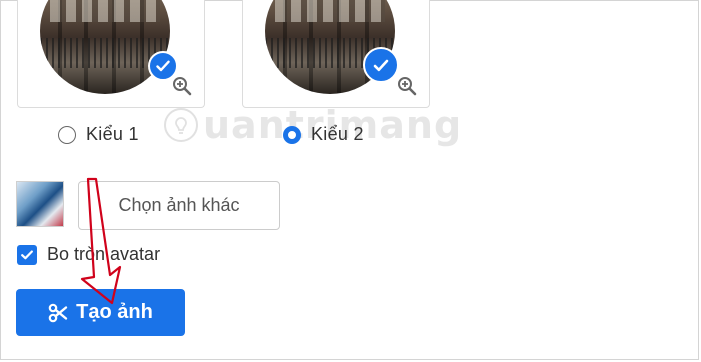 The image size is (701, 362). I want to click on radio-option-style-1: Kiểu 1, so click(98, 134).